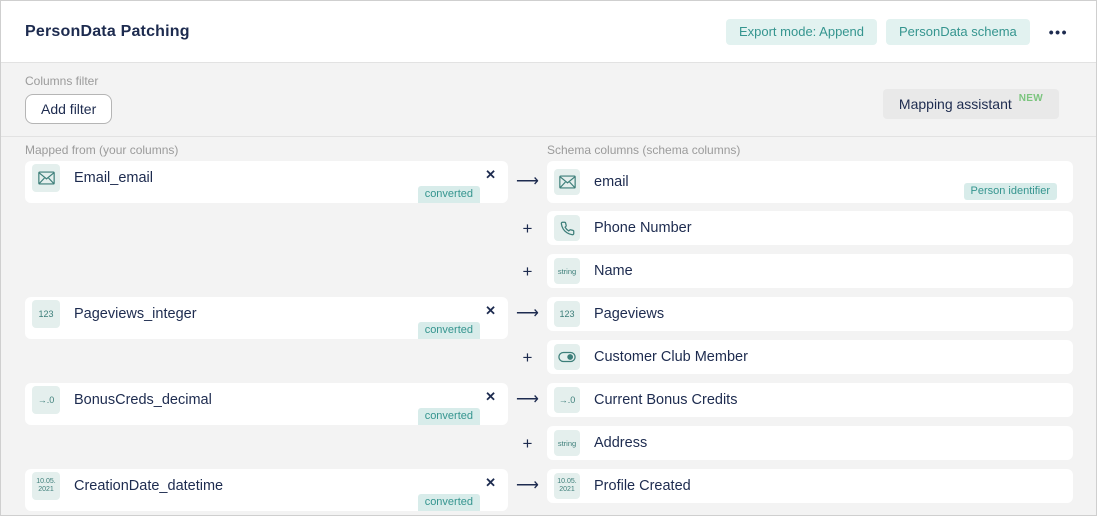 This screenshot has height=516, width=1097. What do you see at coordinates (613, 271) in the screenshot?
I see `column-label: Name` at bounding box center [613, 271].